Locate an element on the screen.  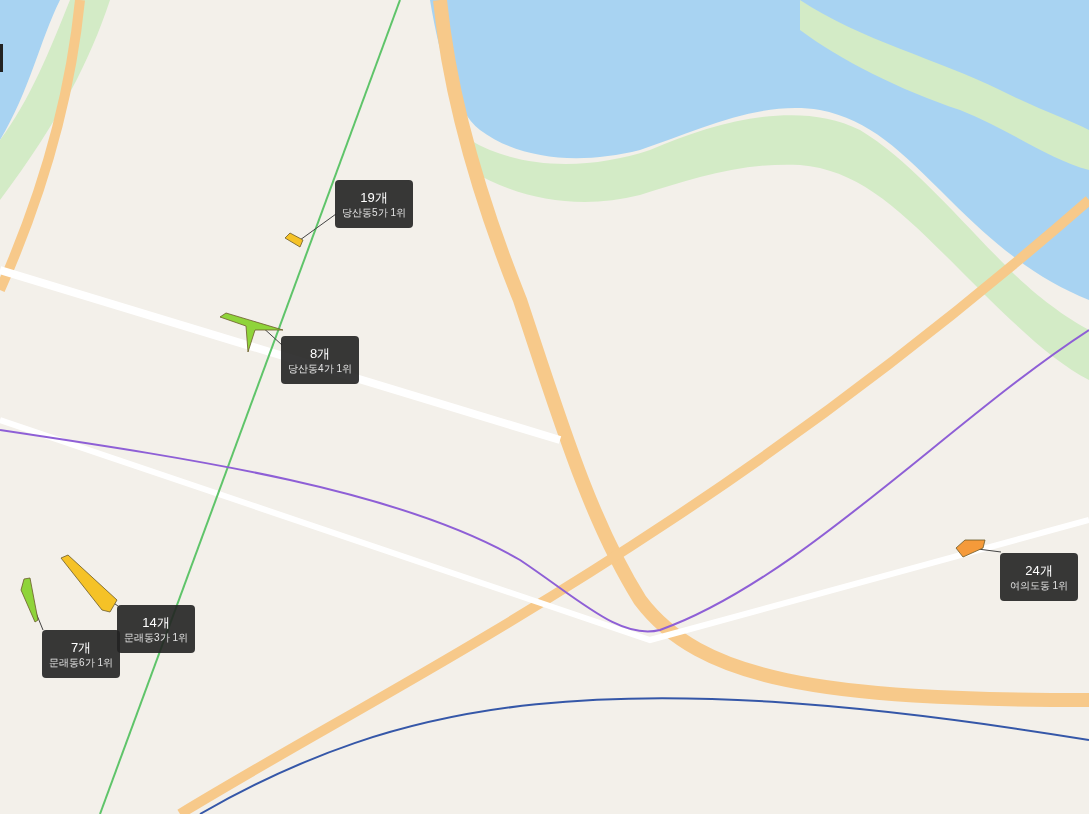
marker-callout: 24개 여의도동 1위 is located at coordinates (1039, 577).